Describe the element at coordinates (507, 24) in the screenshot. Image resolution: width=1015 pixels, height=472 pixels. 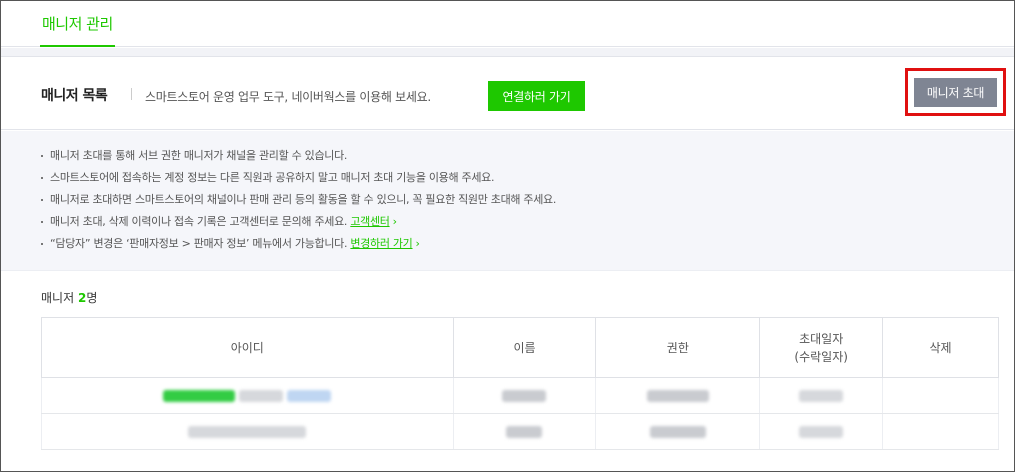
I see `top-tab-bar: 매니저 관리` at that location.